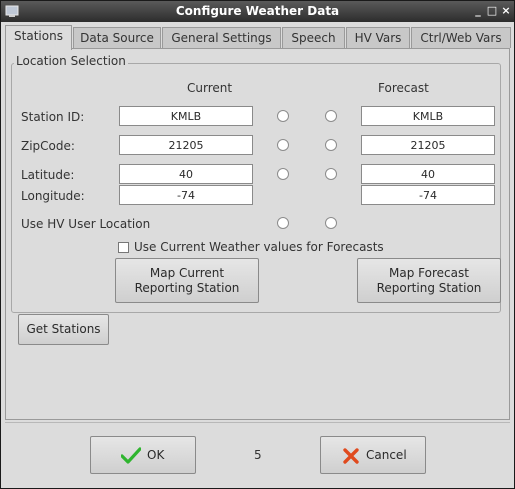 Image resolution: width=515 pixels, height=489 pixels. I want to click on current-latlong-radio, so click(283, 174).